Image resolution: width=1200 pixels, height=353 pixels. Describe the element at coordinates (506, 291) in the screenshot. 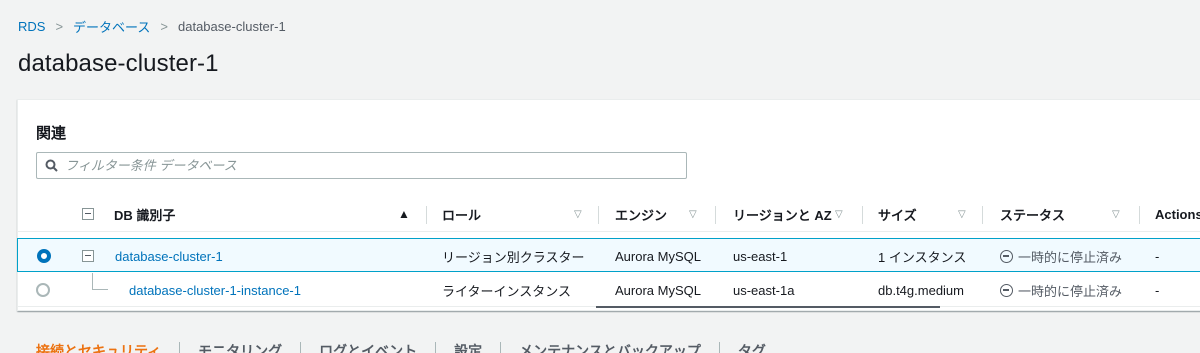

I see `role-cell: ライターインスタンス` at that location.